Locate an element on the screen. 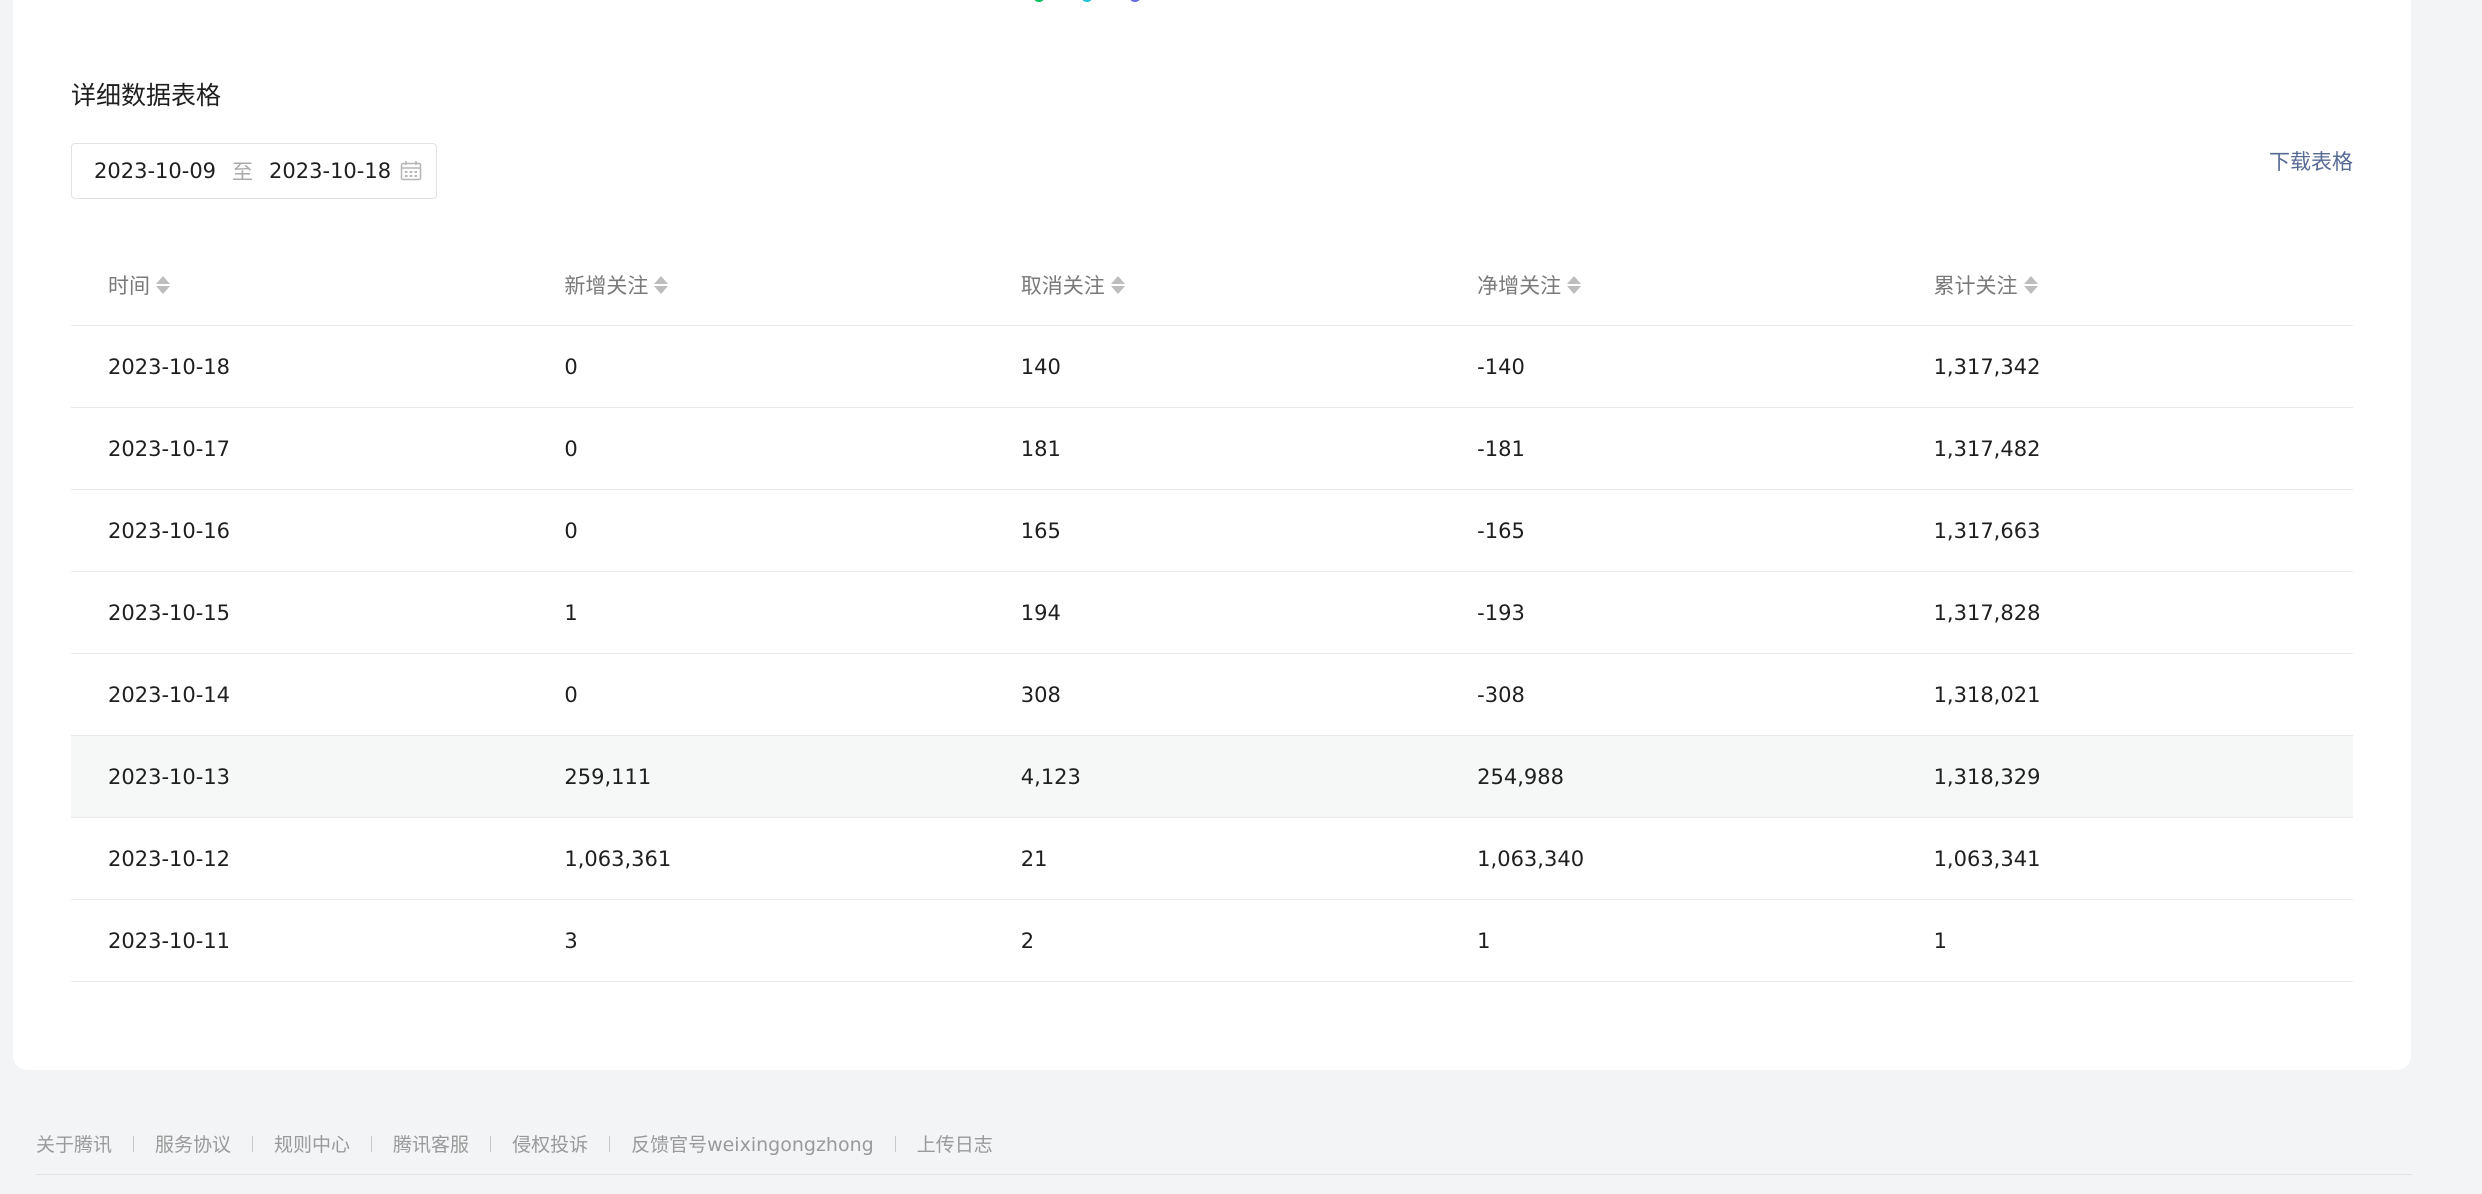 This screenshot has width=2482, height=1194. column-header-net-follows: 净增关注 is located at coordinates (1668, 285).